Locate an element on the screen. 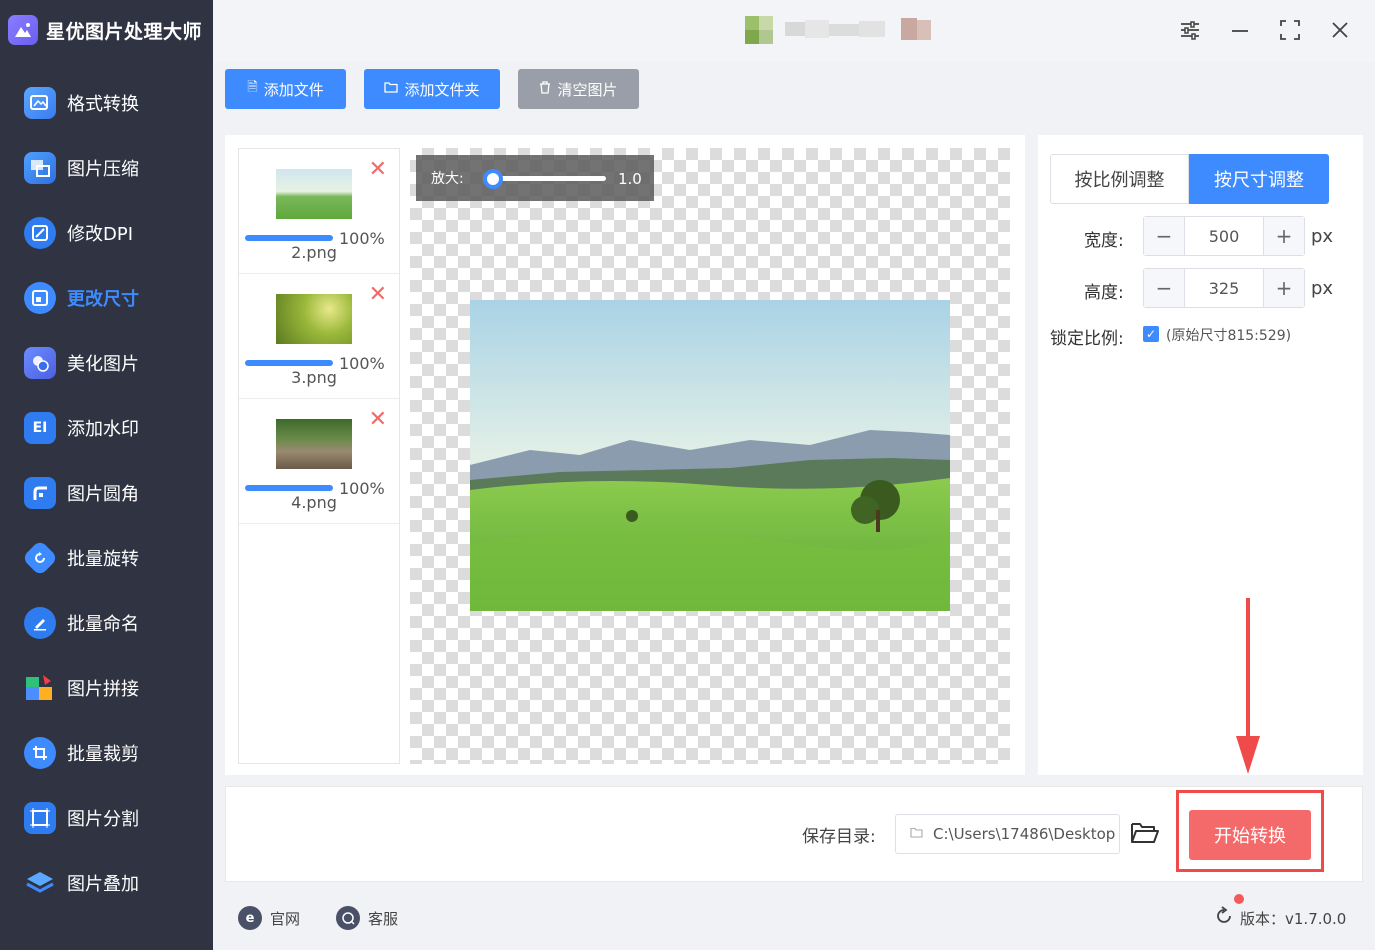 The height and width of the screenshot is (950, 1375). original-size-text: (原始尺寸815:529) is located at coordinates (1229, 336).